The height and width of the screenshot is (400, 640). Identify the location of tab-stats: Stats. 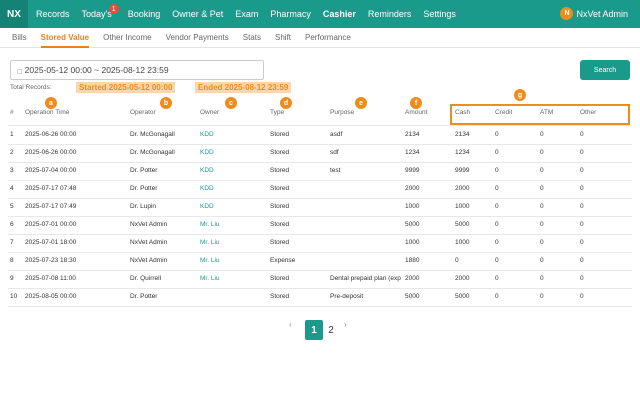
(252, 38).